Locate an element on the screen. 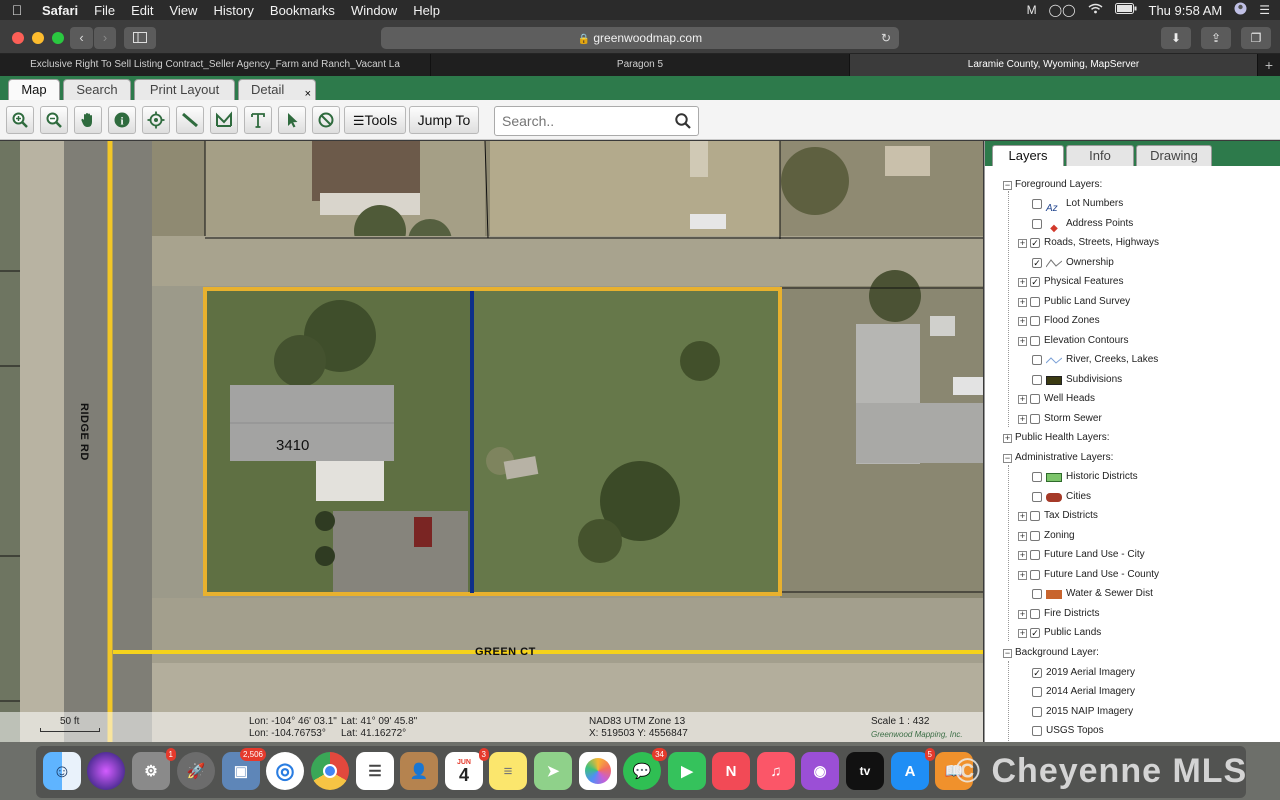  layer-fire-districts: + Fire Districts is located at coordinates (1059, 614).